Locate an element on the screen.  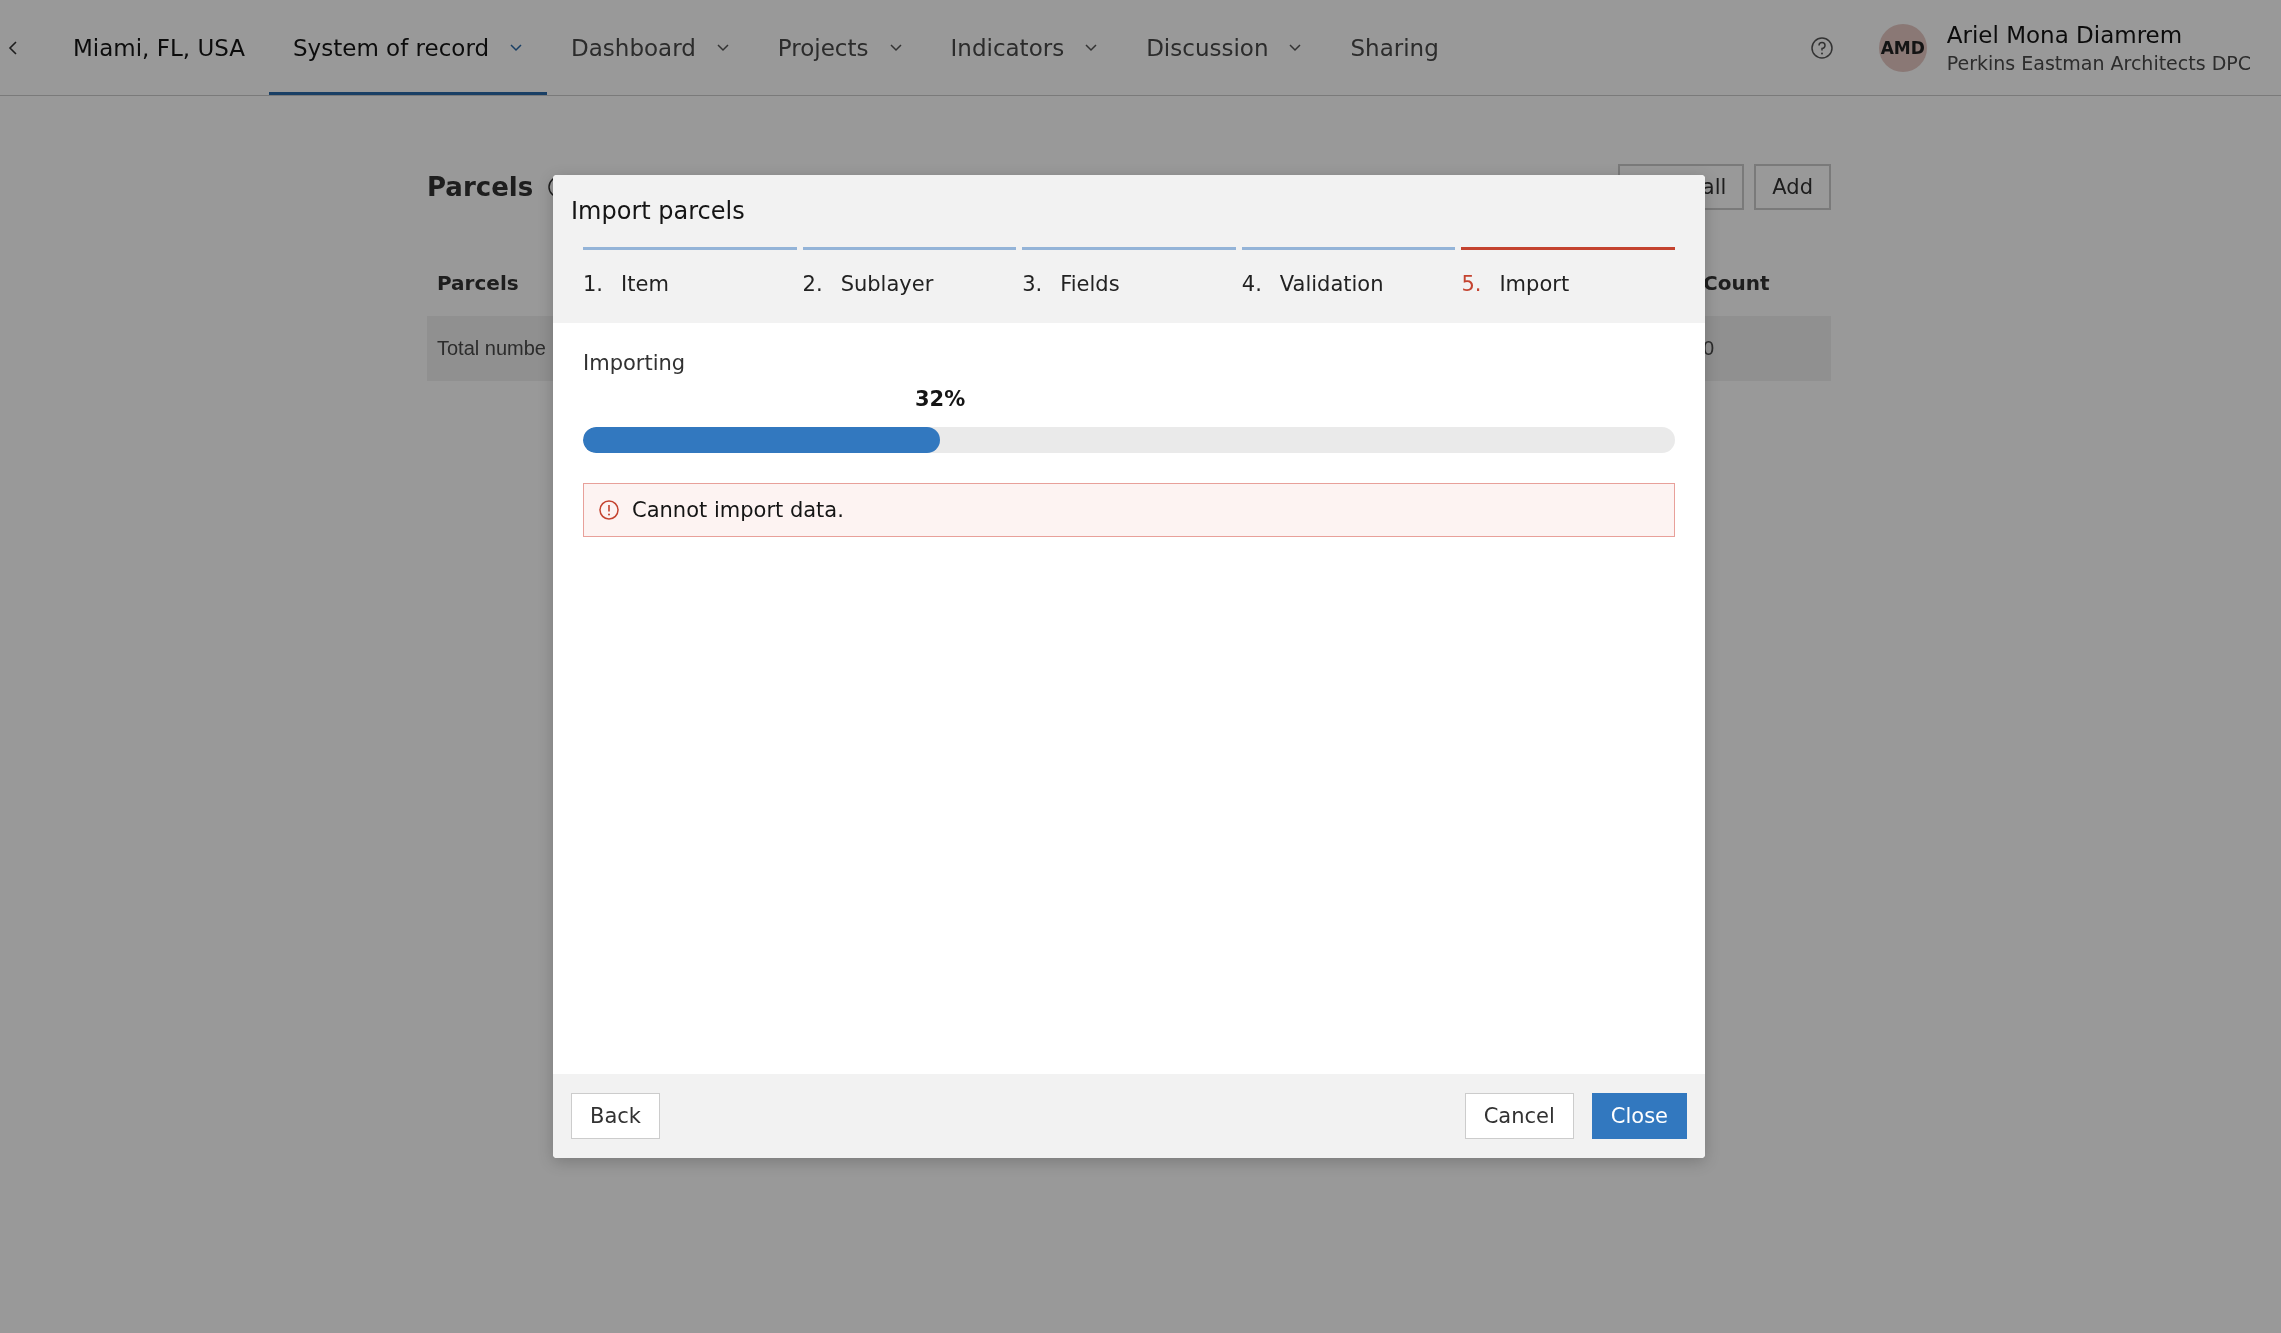
location-title: Miami, FL, USA is located at coordinates (159, 47).